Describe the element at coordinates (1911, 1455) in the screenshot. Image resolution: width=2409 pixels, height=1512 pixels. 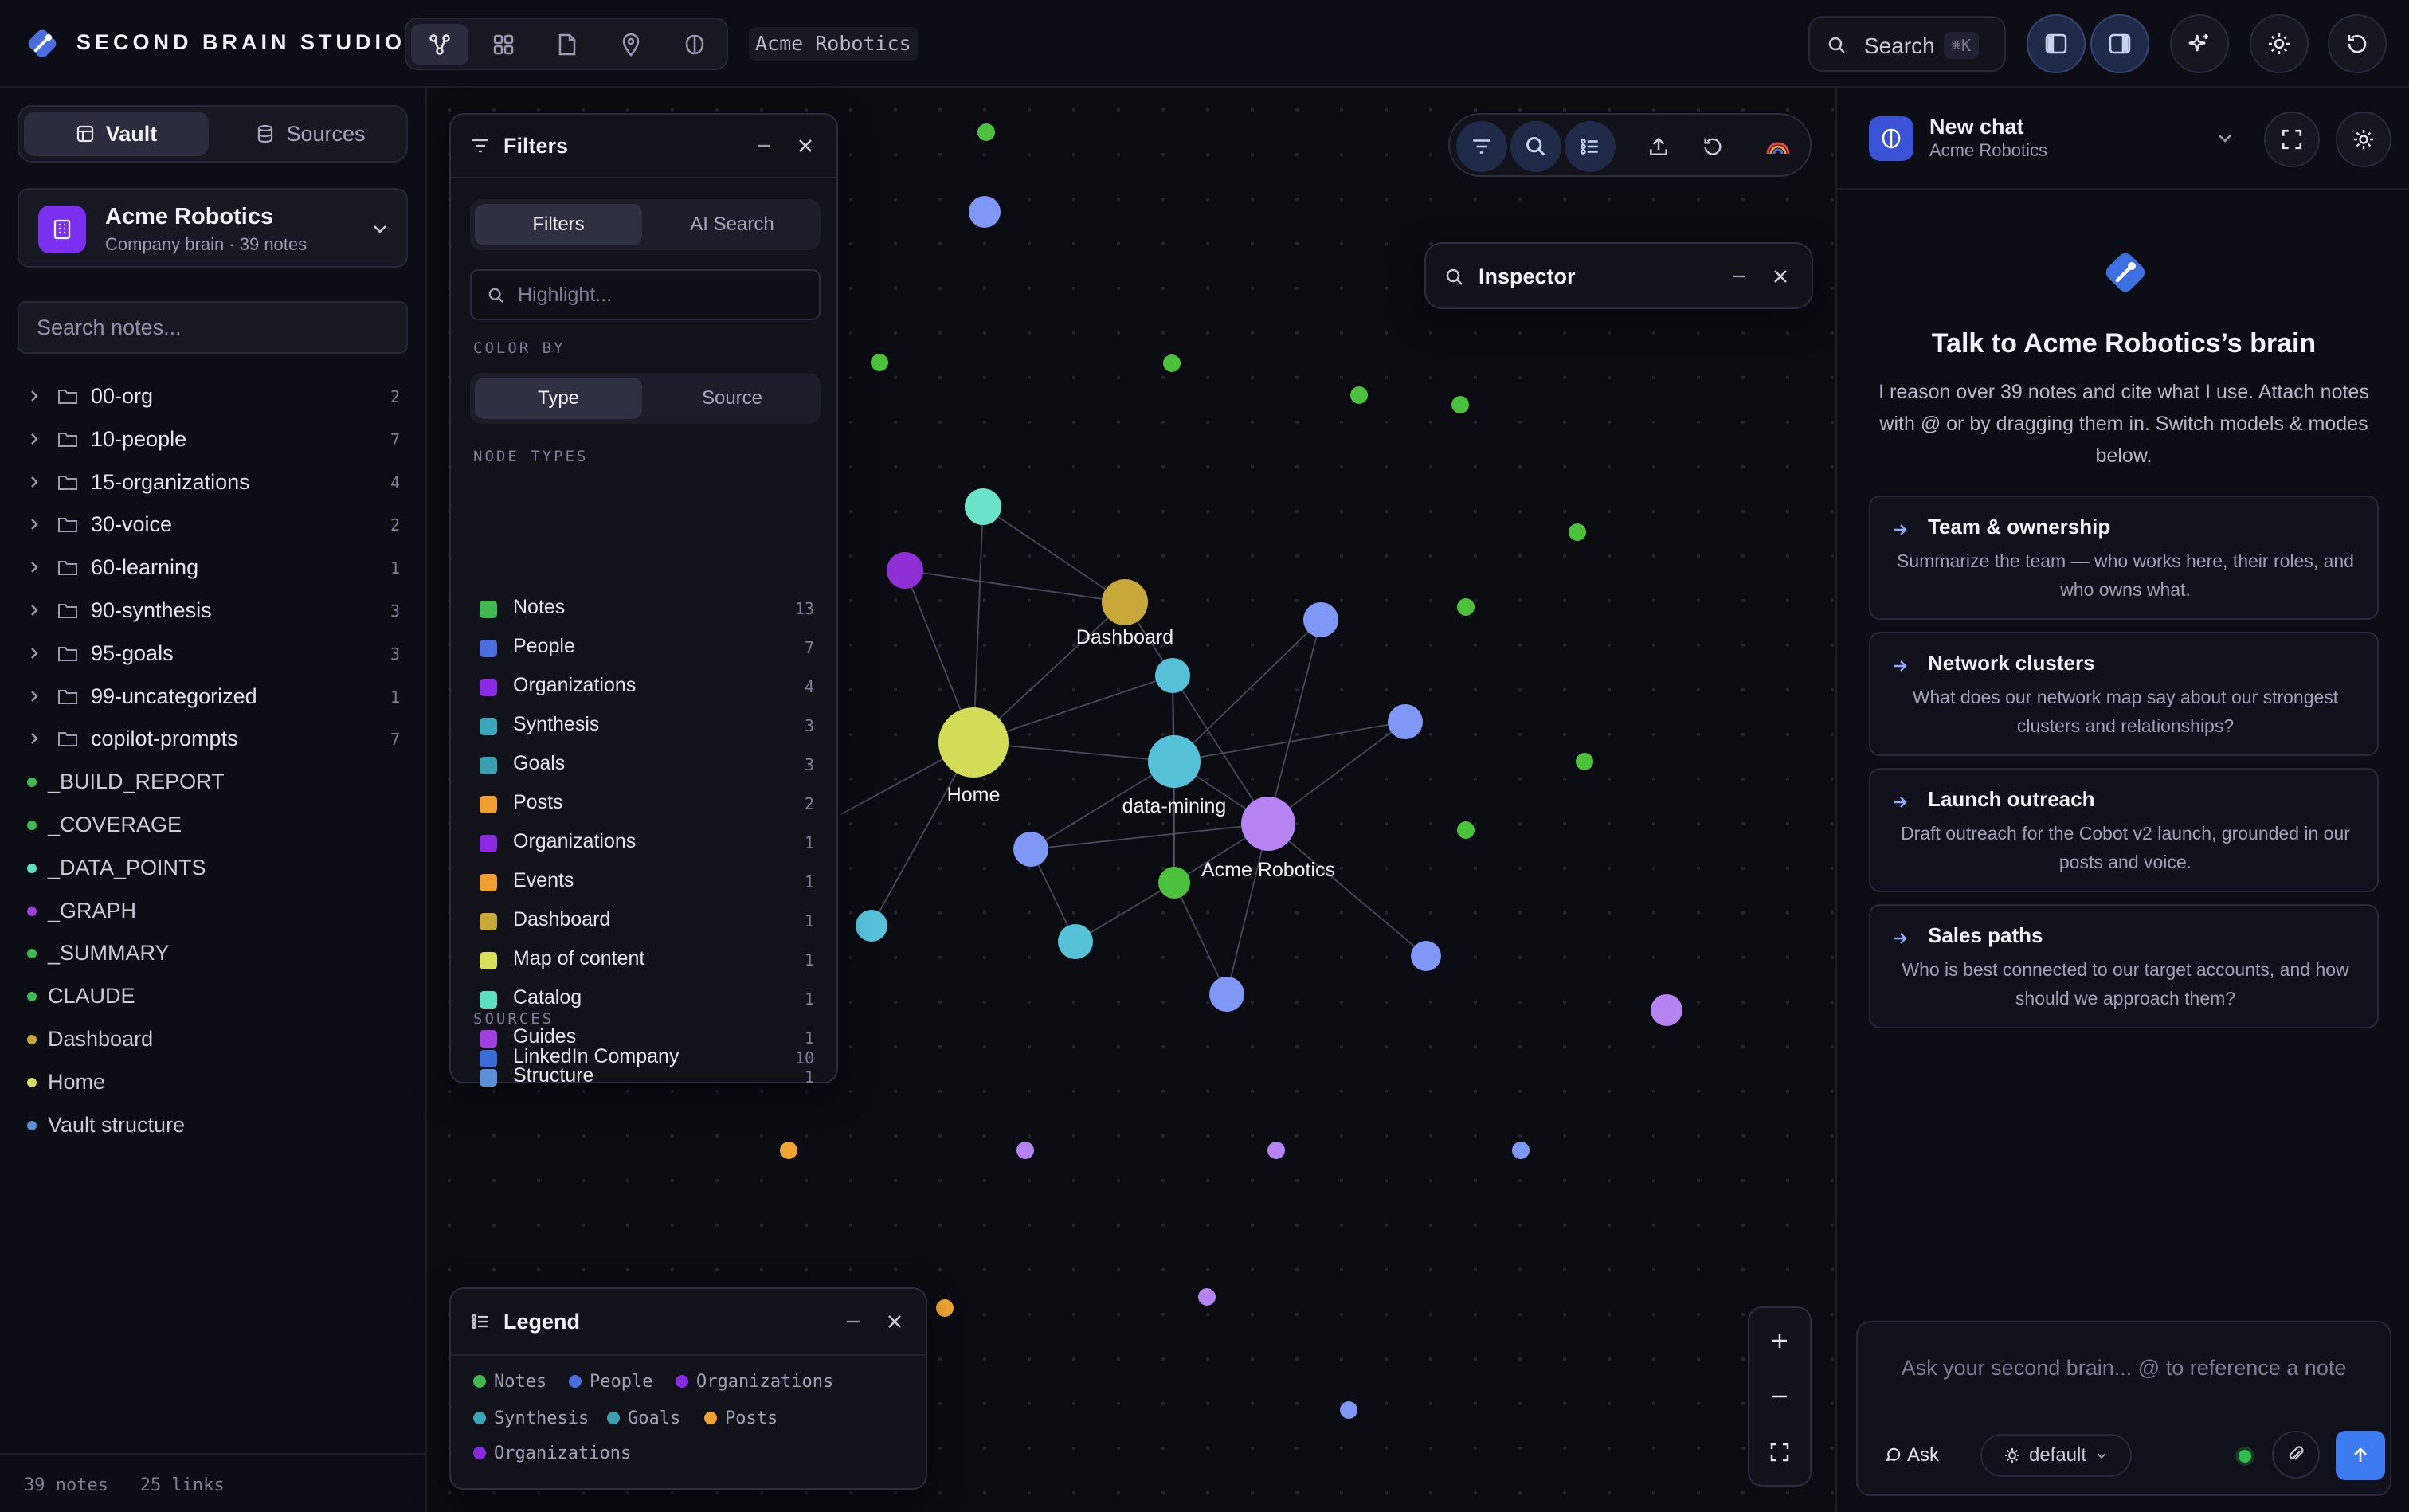
I see `mode-ask-button: Ask` at that location.